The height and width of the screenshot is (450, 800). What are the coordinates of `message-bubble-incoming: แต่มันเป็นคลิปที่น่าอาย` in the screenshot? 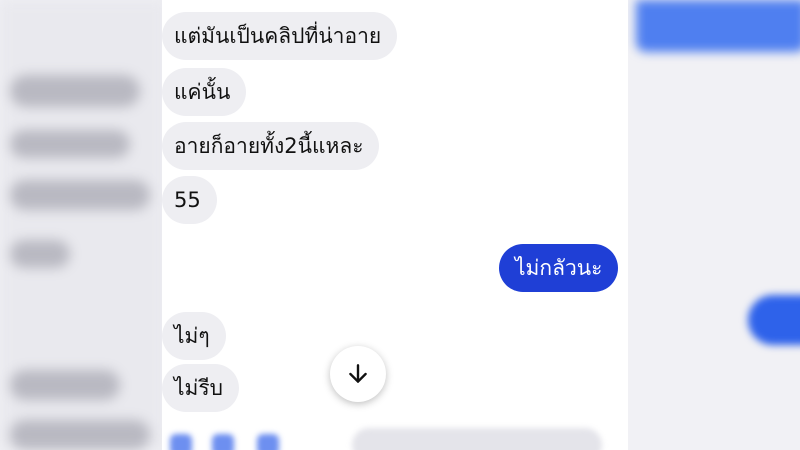 It's located at (280, 36).